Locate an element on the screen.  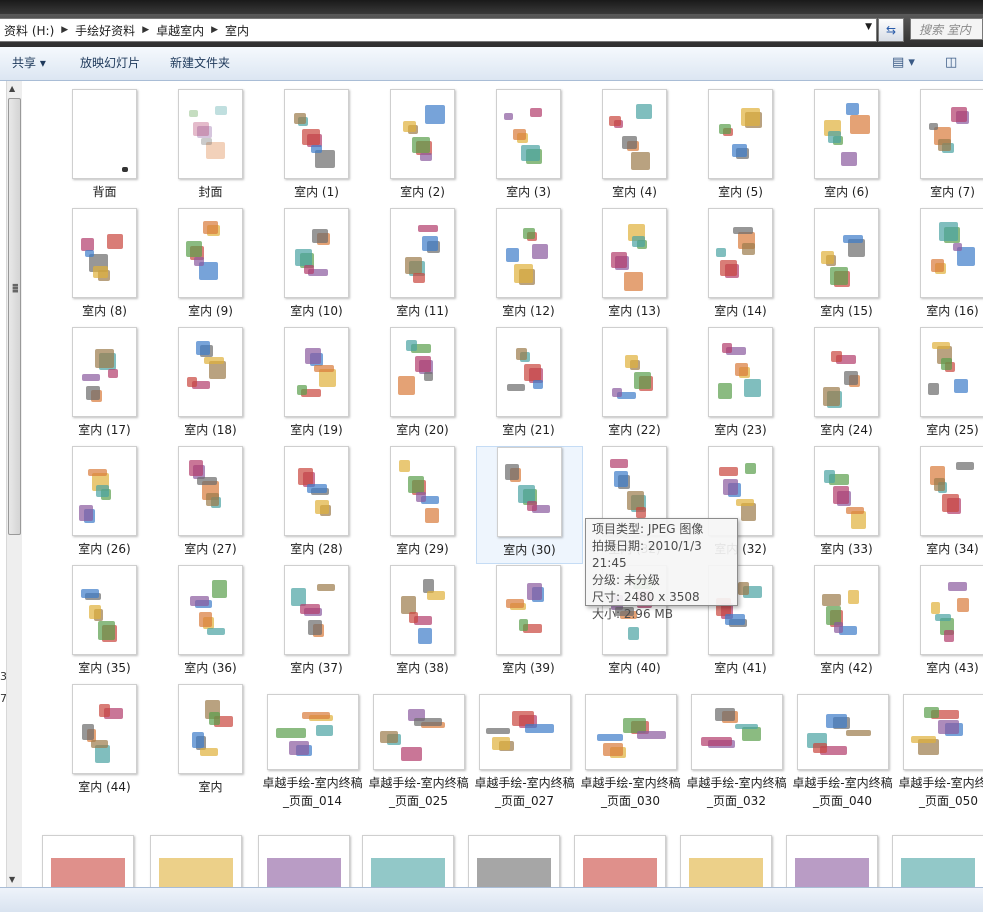
file-item: 室内 (23) is located at coordinates (740, 383).